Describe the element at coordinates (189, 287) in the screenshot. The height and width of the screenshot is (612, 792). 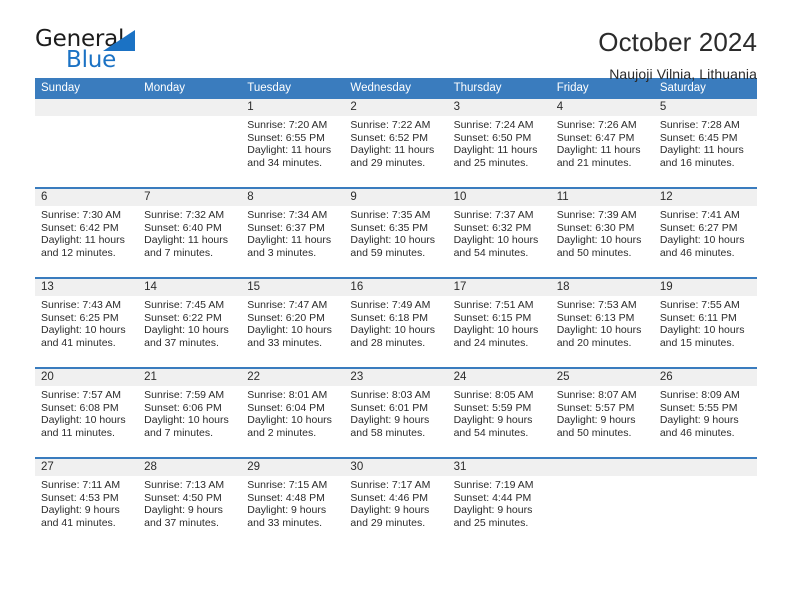
I see `day-number: 14` at that location.